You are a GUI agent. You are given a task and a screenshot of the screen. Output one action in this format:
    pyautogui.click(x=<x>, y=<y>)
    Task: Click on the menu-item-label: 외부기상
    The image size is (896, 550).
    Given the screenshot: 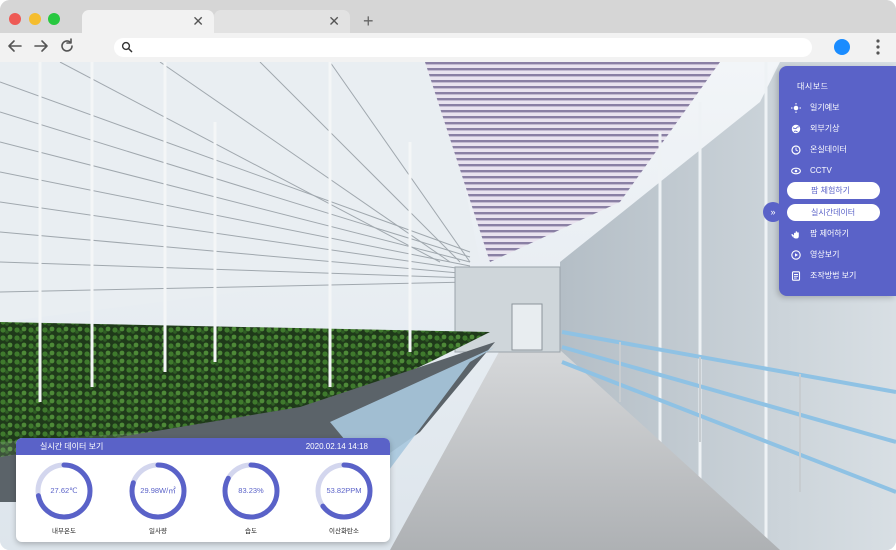 What is the action you would take?
    pyautogui.click(x=825, y=128)
    